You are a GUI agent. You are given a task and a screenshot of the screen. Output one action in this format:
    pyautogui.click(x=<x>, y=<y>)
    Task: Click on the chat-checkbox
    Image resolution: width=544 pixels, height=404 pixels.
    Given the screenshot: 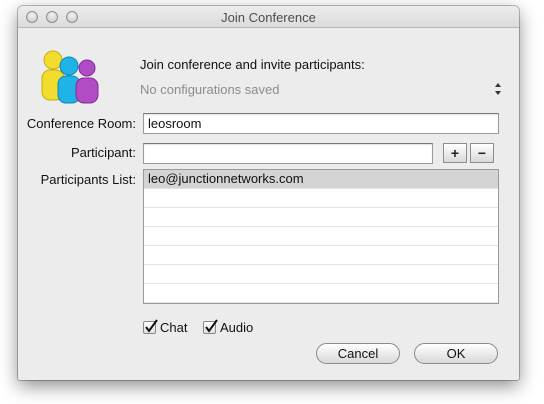 What is the action you would take?
    pyautogui.click(x=150, y=326)
    